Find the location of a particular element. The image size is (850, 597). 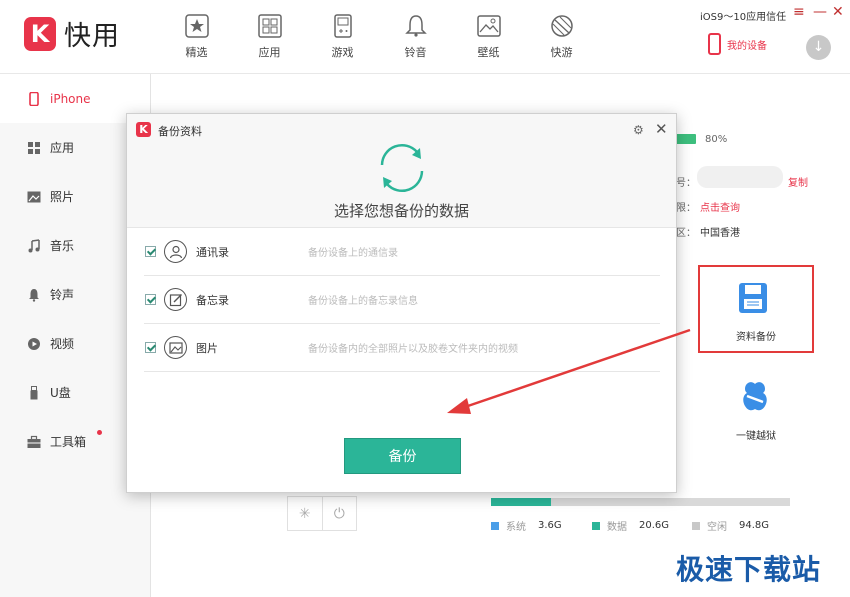

image-icon is located at coordinates (175, 347).